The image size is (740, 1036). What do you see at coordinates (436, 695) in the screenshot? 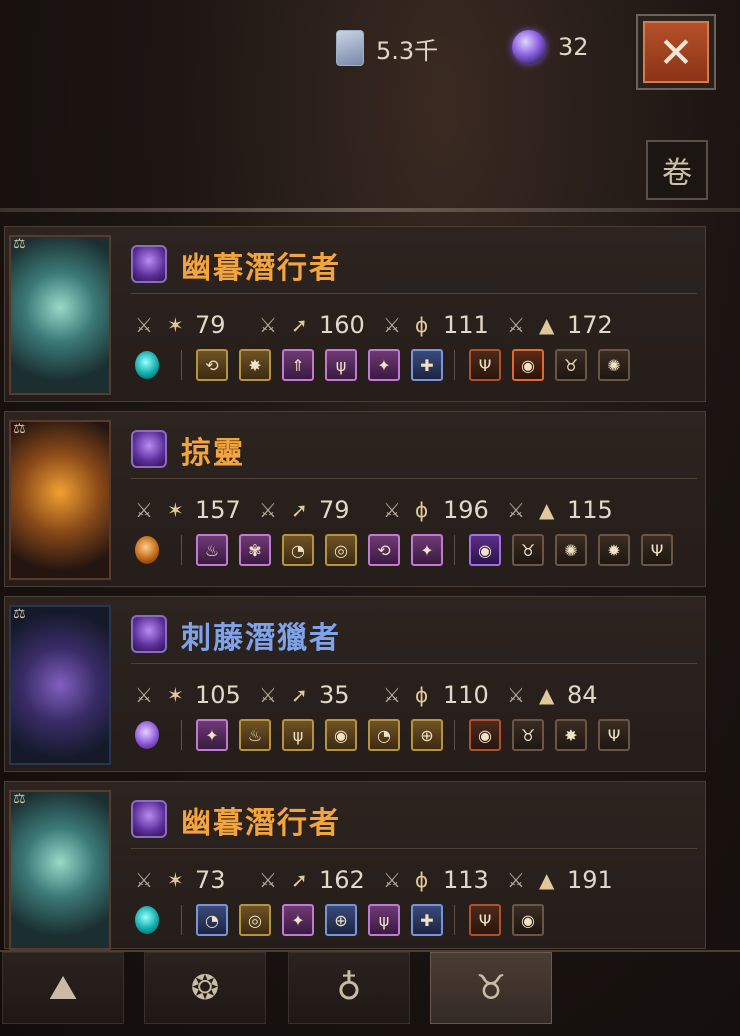
I see `stat-3: ⚔ ϕ 110` at bounding box center [436, 695].